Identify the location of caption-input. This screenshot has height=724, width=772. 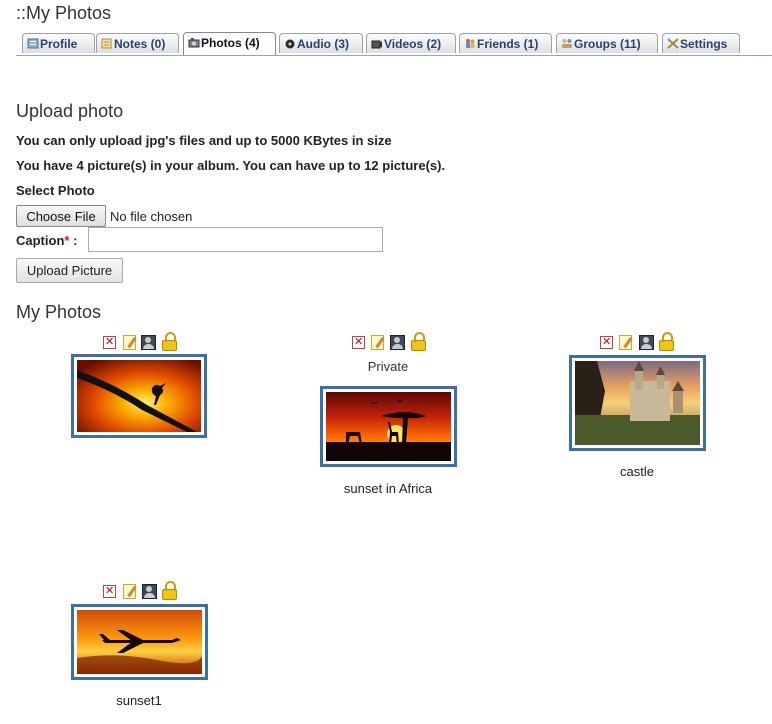
(235, 239).